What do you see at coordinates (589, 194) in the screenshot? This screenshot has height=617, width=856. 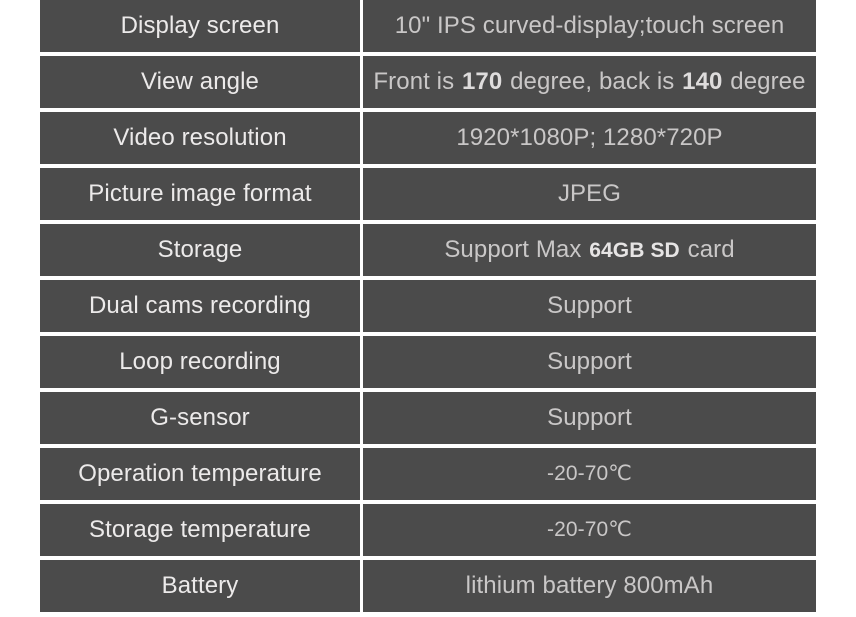 I see `spec-value-cell: JPEG` at bounding box center [589, 194].